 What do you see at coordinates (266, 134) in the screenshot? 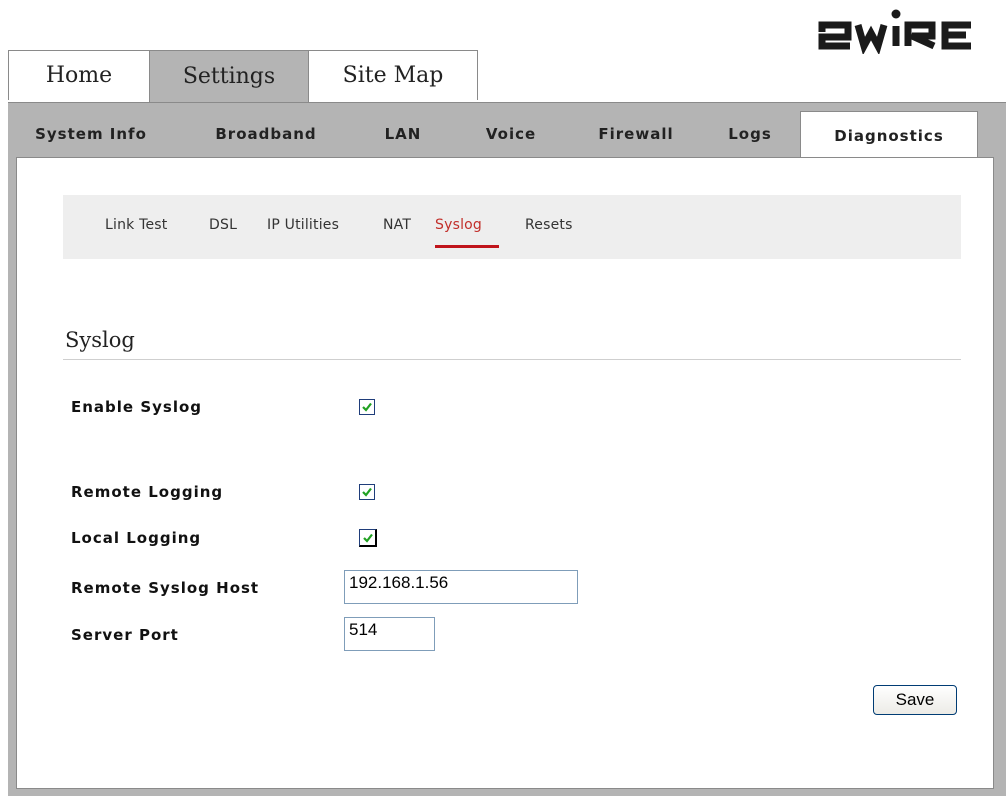
I see `subtab-broadband: Broadband` at bounding box center [266, 134].